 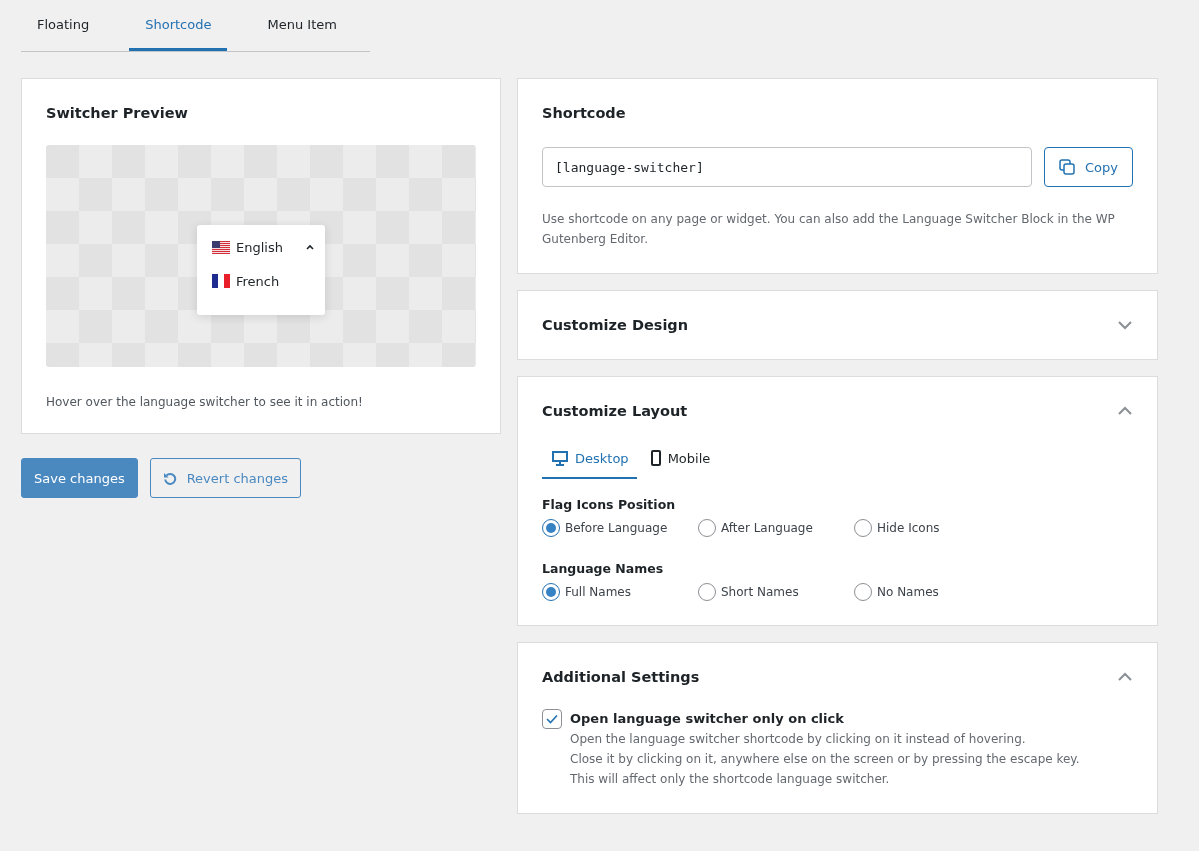 What do you see at coordinates (258, 281) in the screenshot?
I see `language-name: French` at bounding box center [258, 281].